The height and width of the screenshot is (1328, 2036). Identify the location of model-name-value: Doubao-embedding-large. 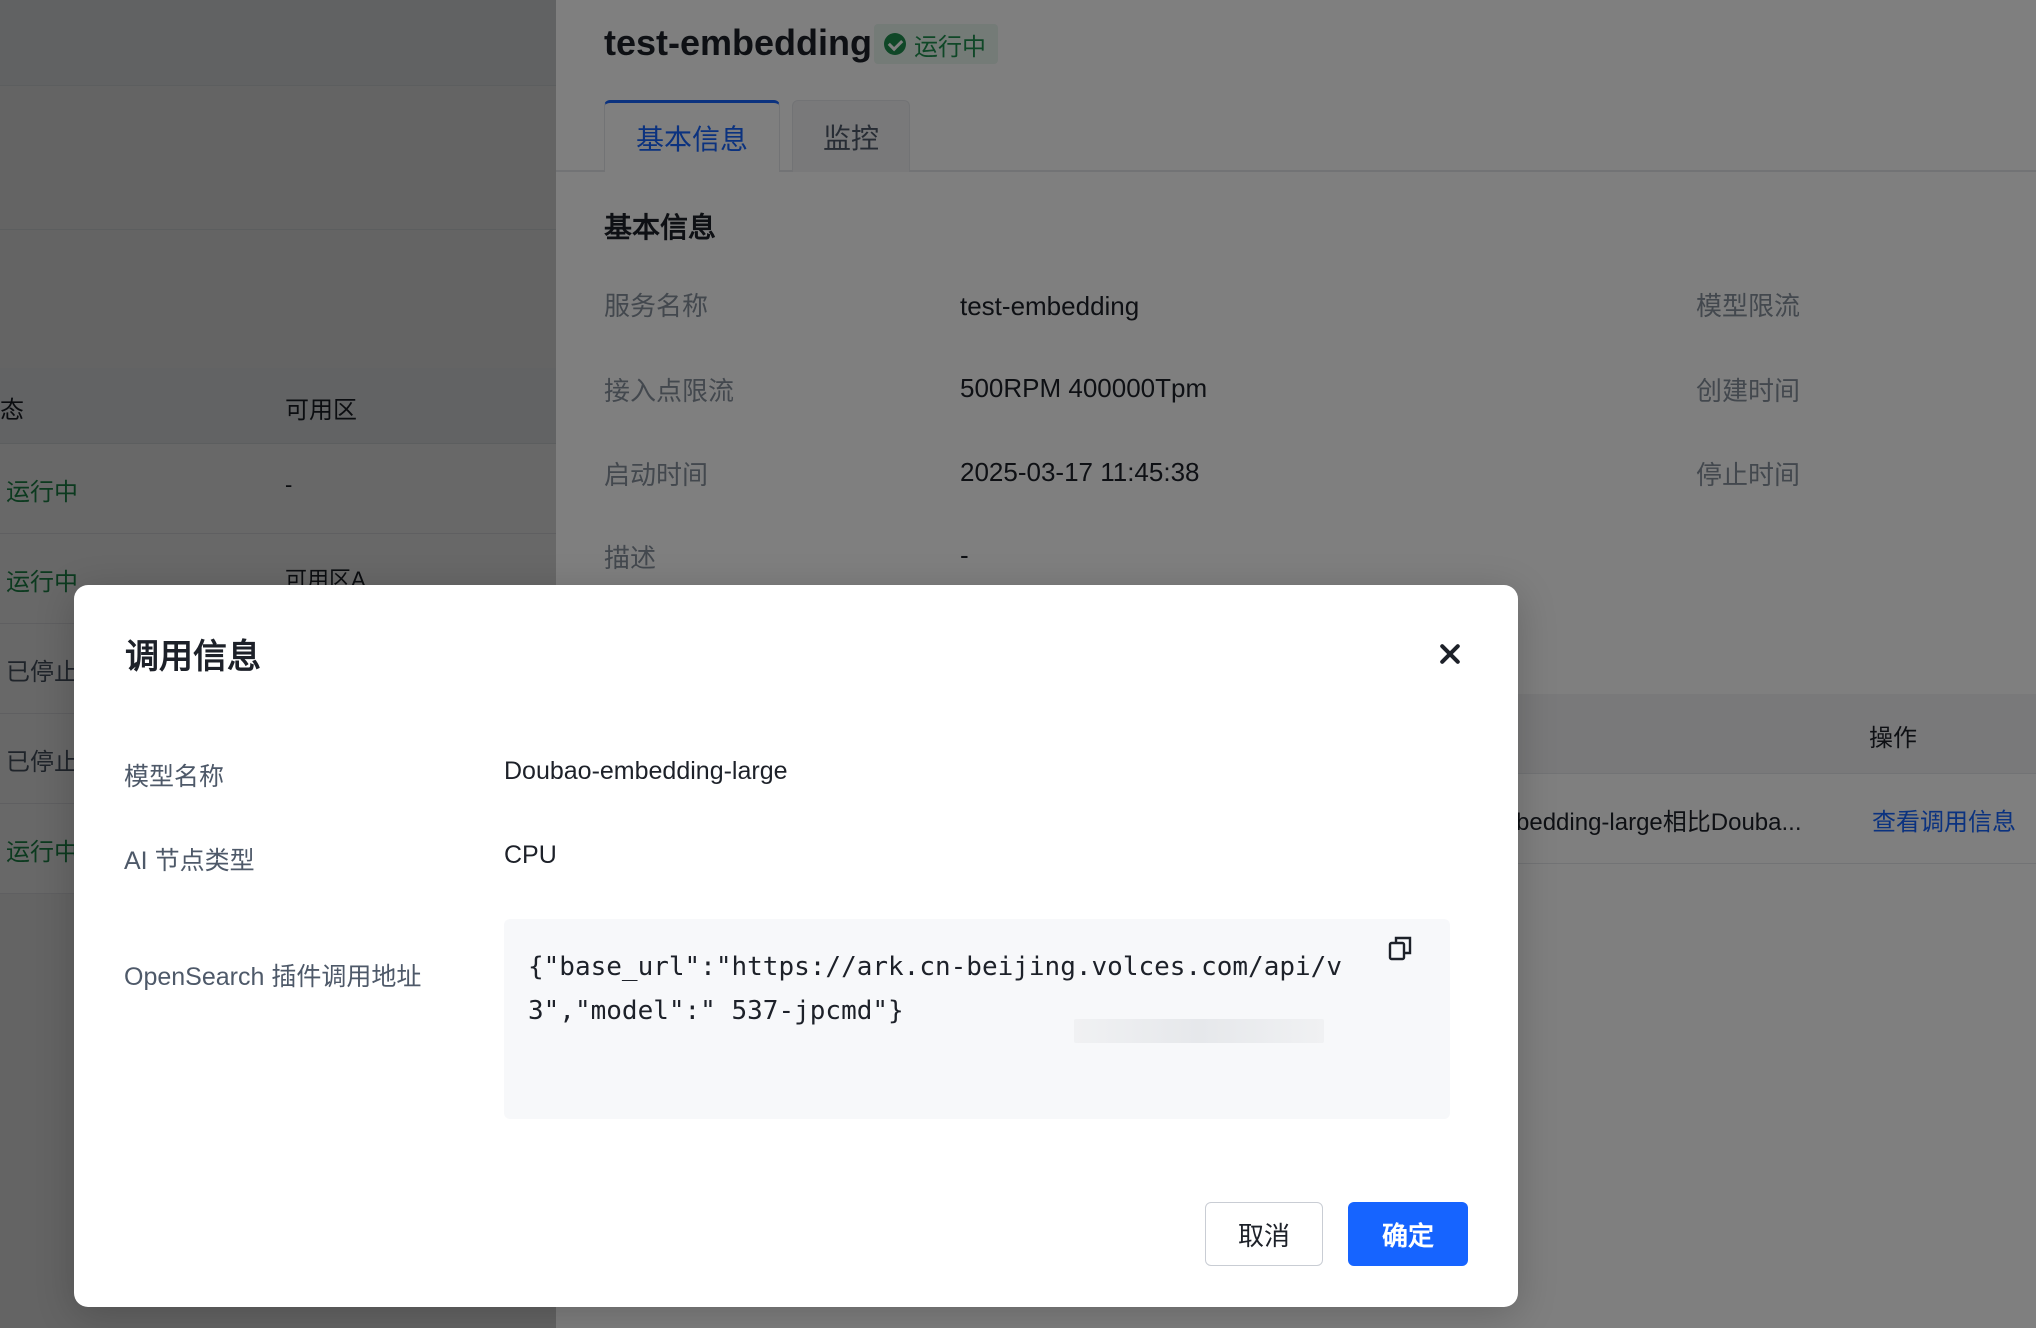
(646, 771).